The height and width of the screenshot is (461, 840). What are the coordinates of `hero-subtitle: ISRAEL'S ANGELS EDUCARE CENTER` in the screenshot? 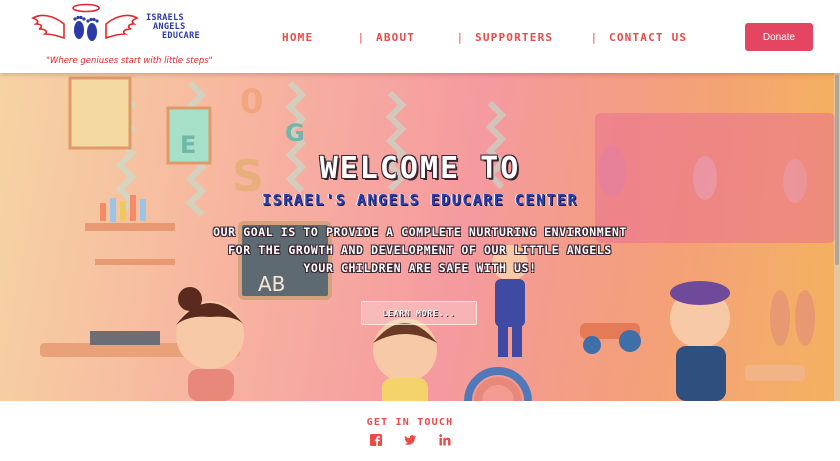 It's located at (420, 200).